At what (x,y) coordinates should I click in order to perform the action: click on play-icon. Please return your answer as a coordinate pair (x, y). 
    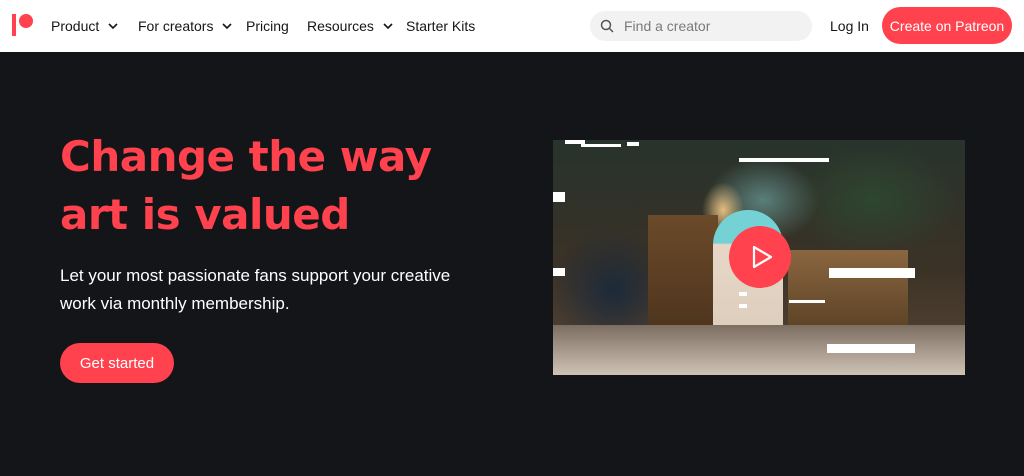
    Looking at the image, I should click on (762, 257).